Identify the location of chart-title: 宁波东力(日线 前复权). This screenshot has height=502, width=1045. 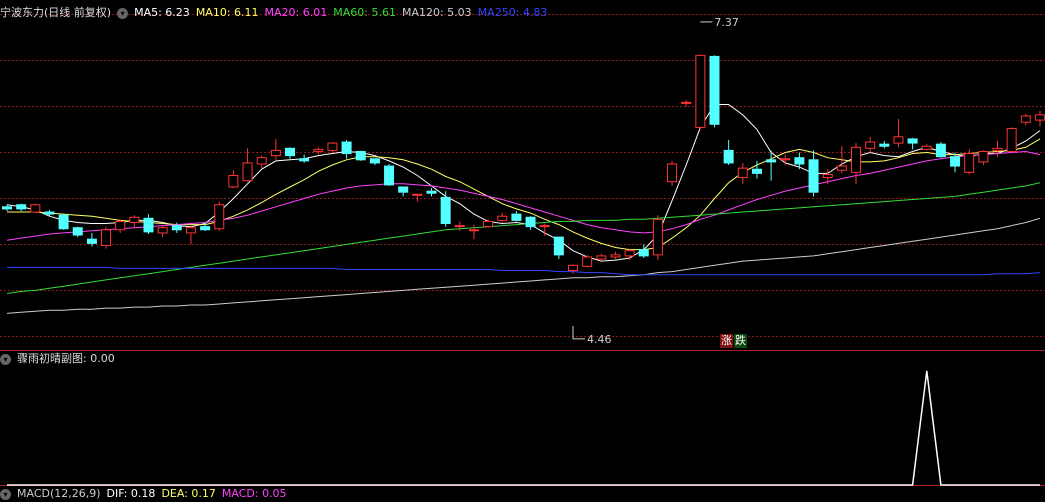
(56, 12).